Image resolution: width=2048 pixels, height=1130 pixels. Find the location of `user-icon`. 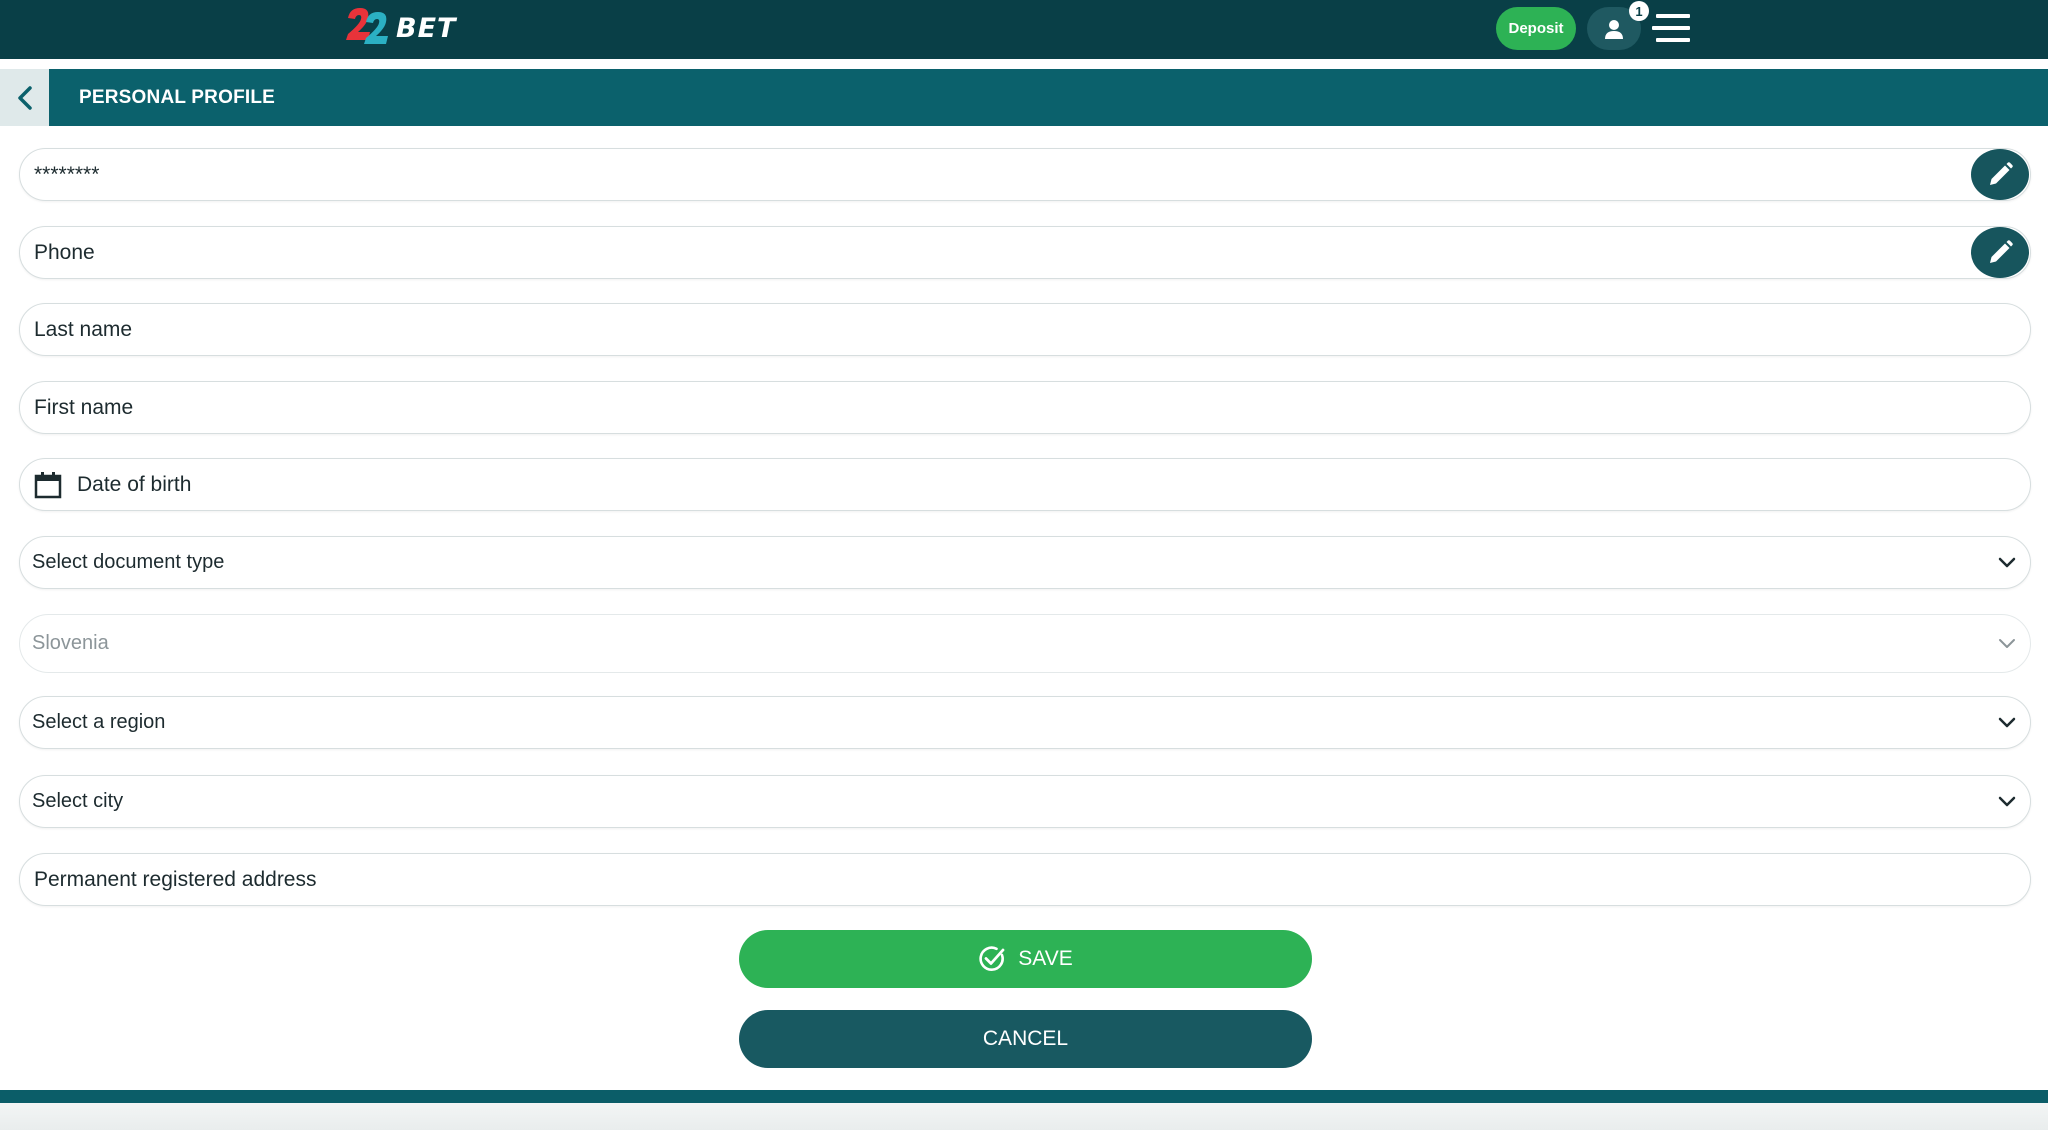

user-icon is located at coordinates (1614, 29).